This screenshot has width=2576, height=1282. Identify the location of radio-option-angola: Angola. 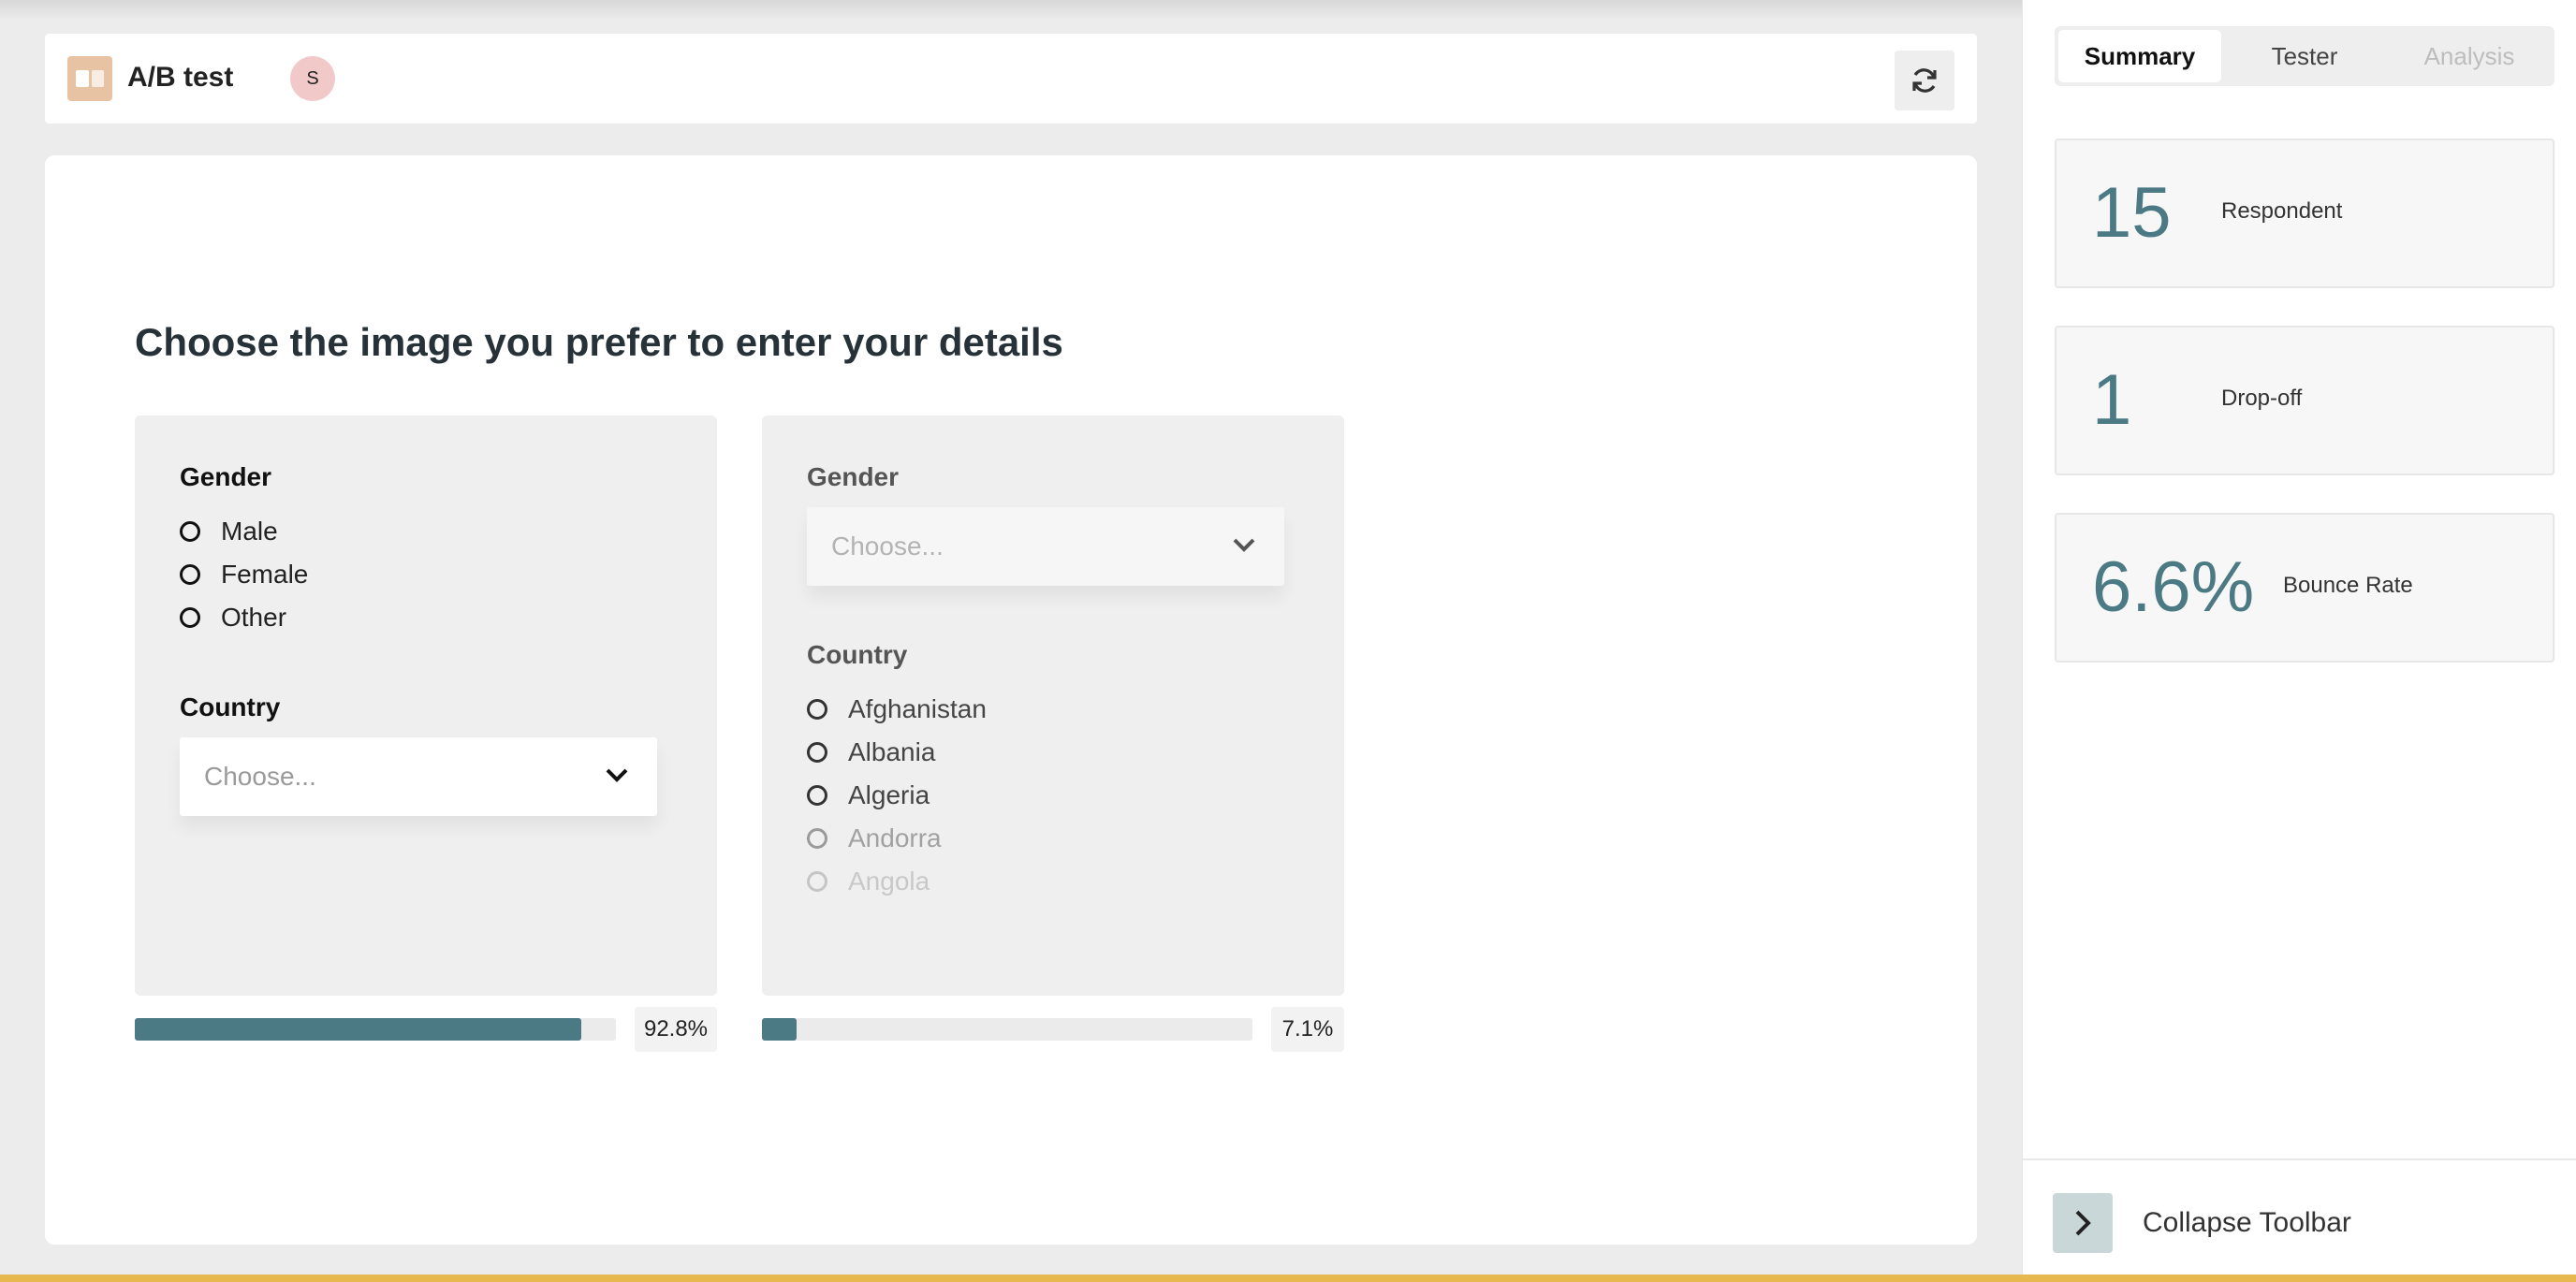
(868, 882).